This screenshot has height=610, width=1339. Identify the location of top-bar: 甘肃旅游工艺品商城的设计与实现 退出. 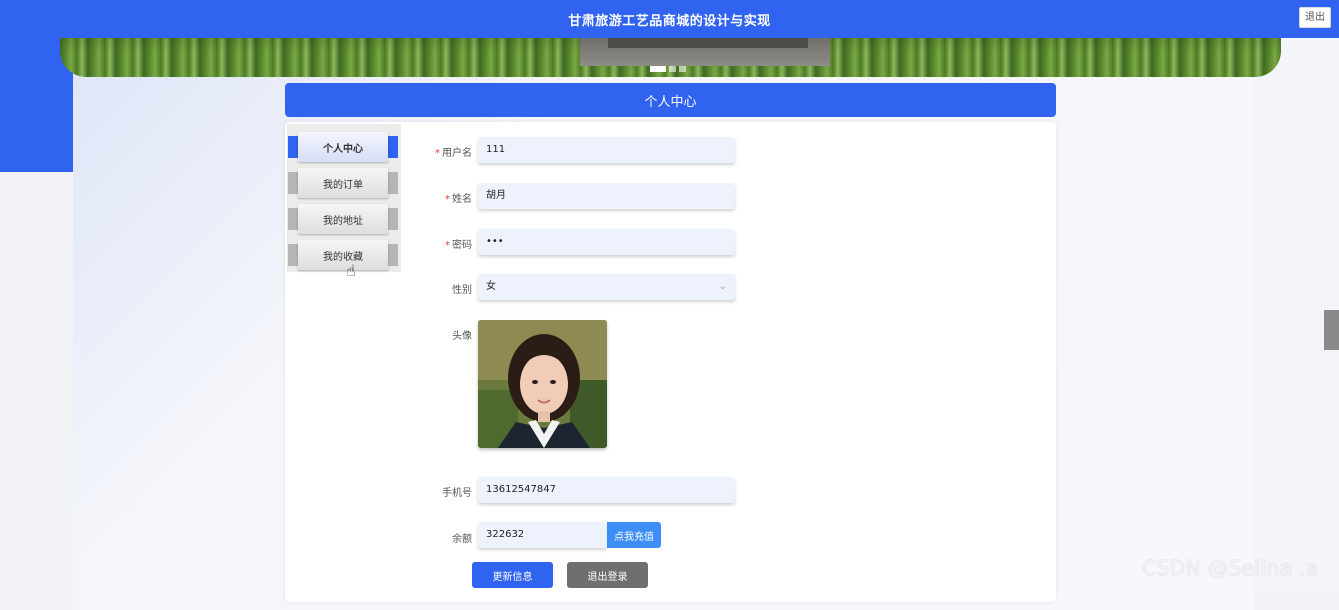
(669, 19).